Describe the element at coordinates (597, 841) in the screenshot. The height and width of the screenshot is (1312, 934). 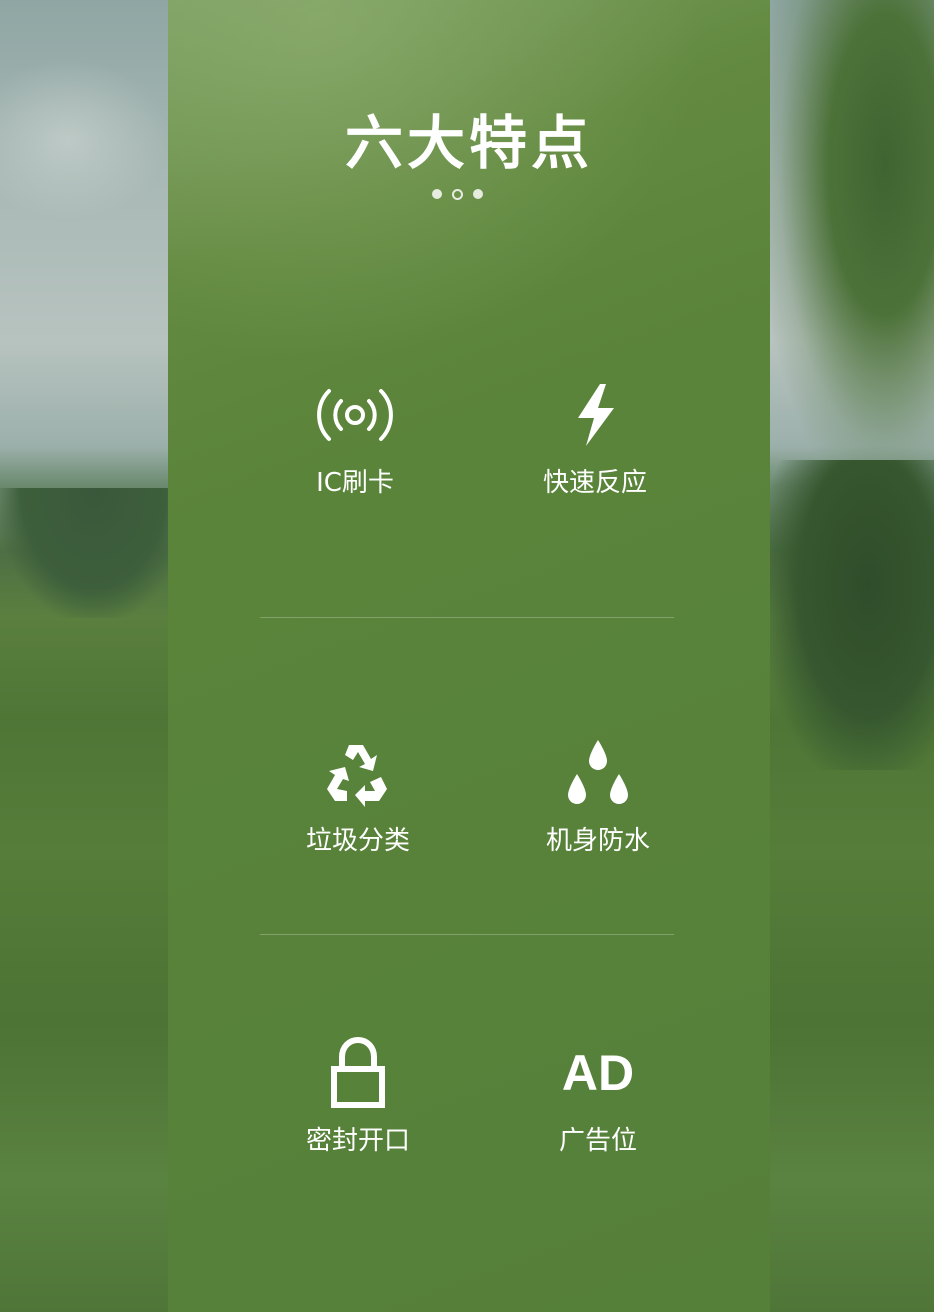
I see `feature-label: 机身防水` at that location.